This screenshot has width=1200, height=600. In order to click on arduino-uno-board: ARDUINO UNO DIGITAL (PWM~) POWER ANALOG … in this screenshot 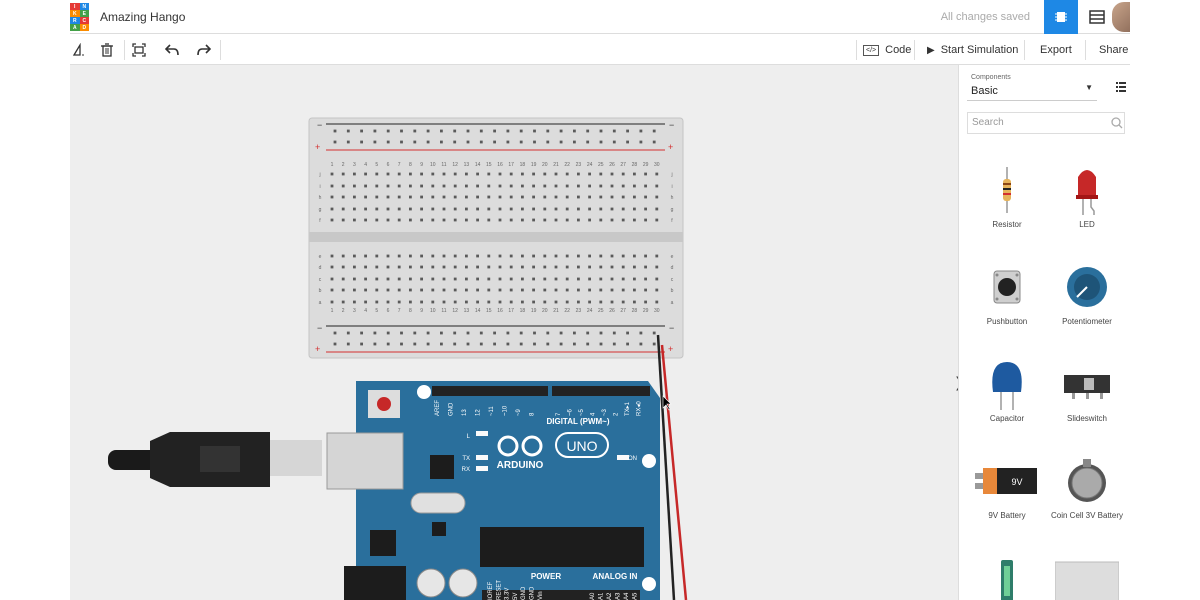, I will do `click(493, 490)`.